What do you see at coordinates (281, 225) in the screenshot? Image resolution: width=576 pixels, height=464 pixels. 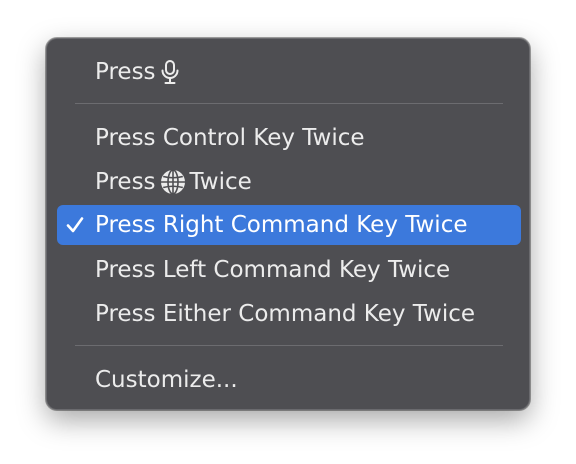 I see `menu-item-label: Press Right Command Key Twice` at bounding box center [281, 225].